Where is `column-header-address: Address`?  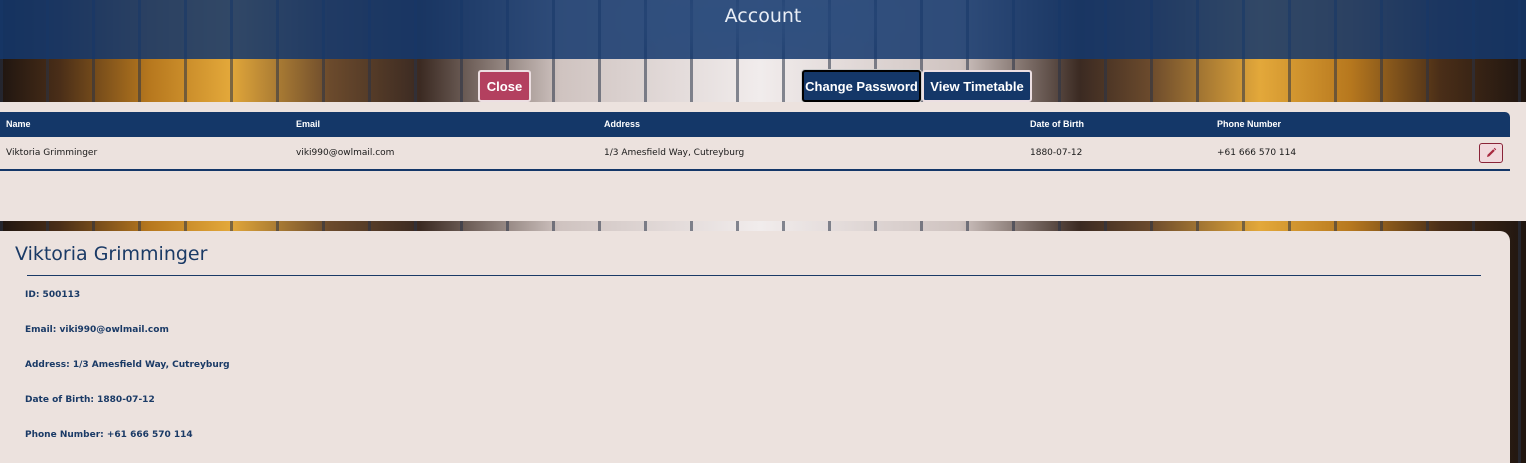 column-header-address: Address is located at coordinates (622, 124).